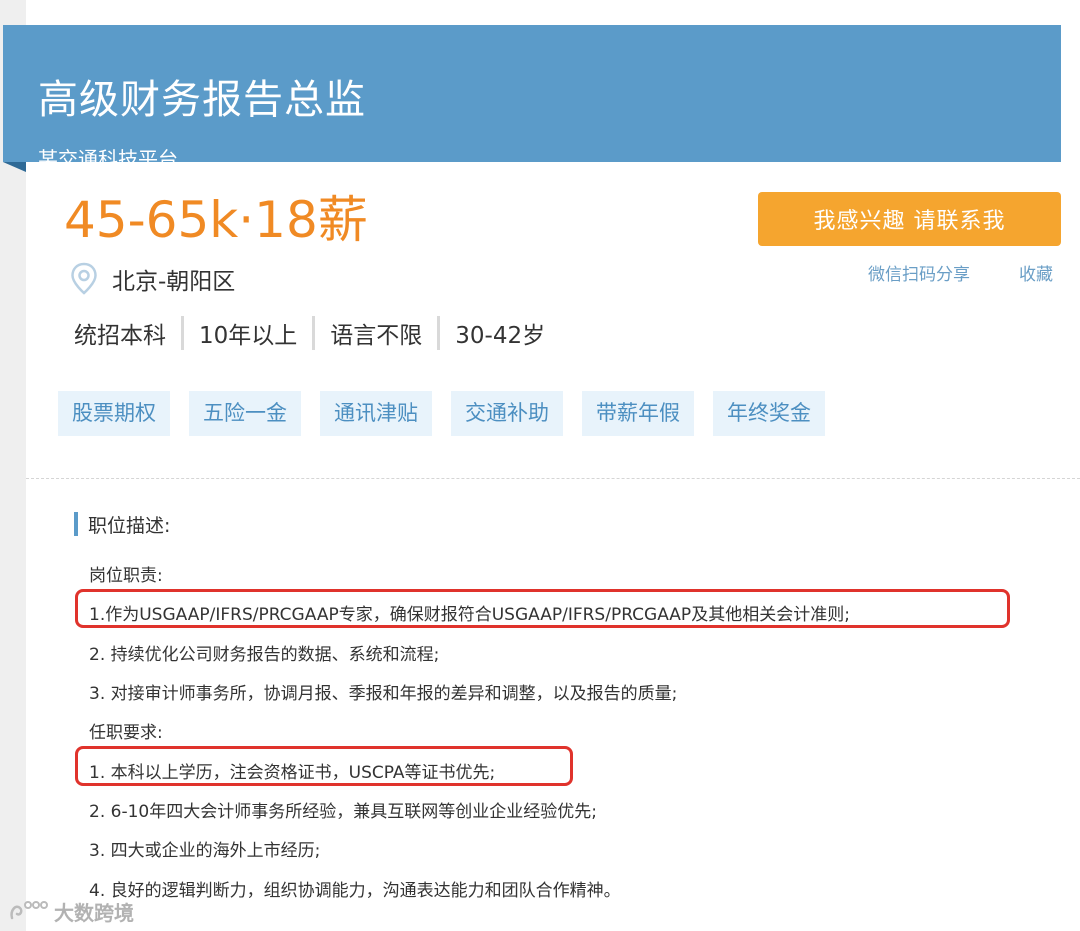 The height and width of the screenshot is (931, 1080). Describe the element at coordinates (202, 100) in the screenshot. I see `page-title: 高级财务报告总监` at that location.